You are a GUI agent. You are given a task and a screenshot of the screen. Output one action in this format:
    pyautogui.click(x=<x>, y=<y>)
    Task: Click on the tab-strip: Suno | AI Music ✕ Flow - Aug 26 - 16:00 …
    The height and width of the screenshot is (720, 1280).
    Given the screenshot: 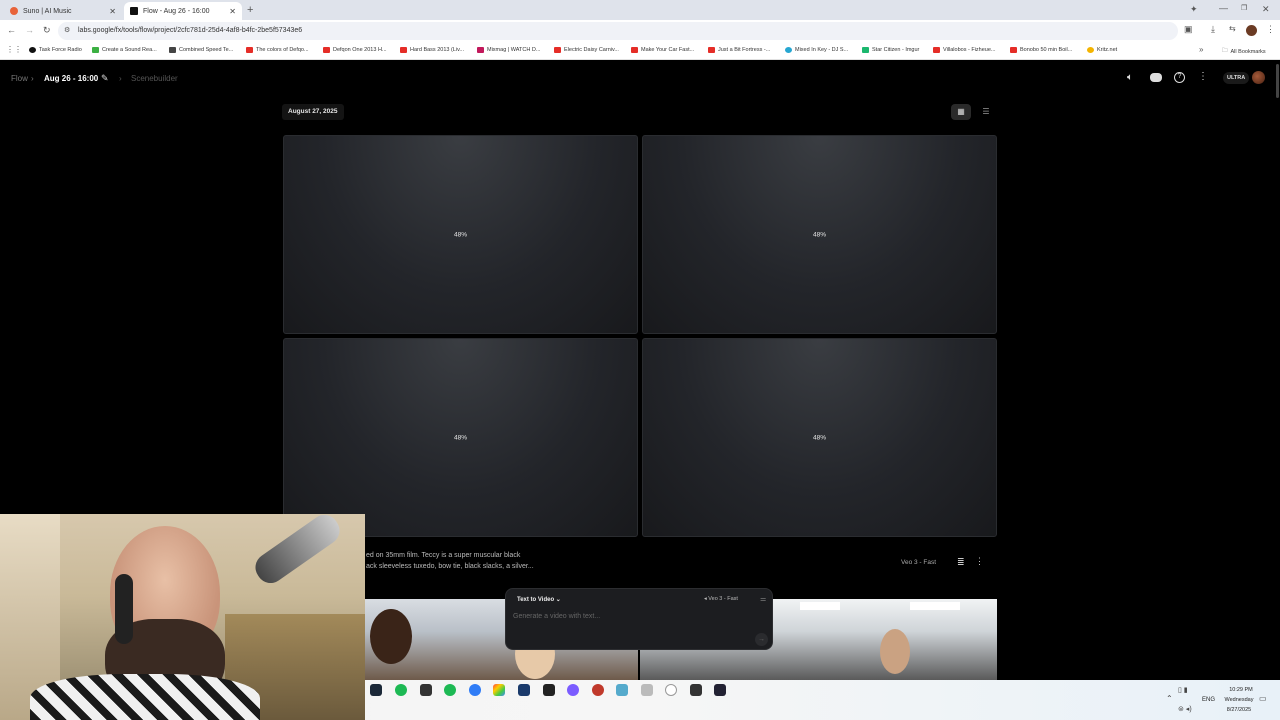 What is the action you would take?
    pyautogui.click(x=640, y=10)
    